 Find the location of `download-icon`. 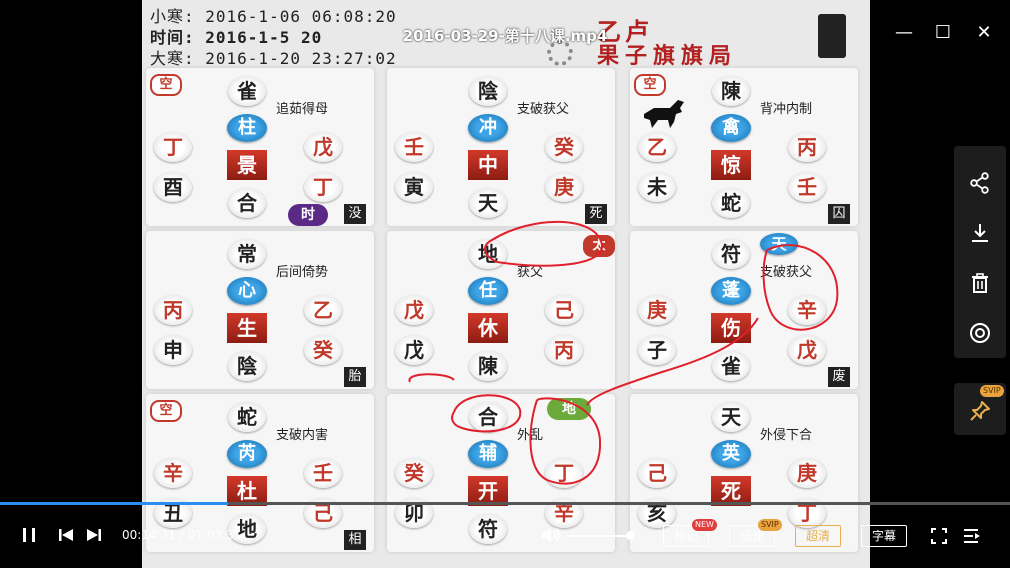

download-icon is located at coordinates (980, 234).